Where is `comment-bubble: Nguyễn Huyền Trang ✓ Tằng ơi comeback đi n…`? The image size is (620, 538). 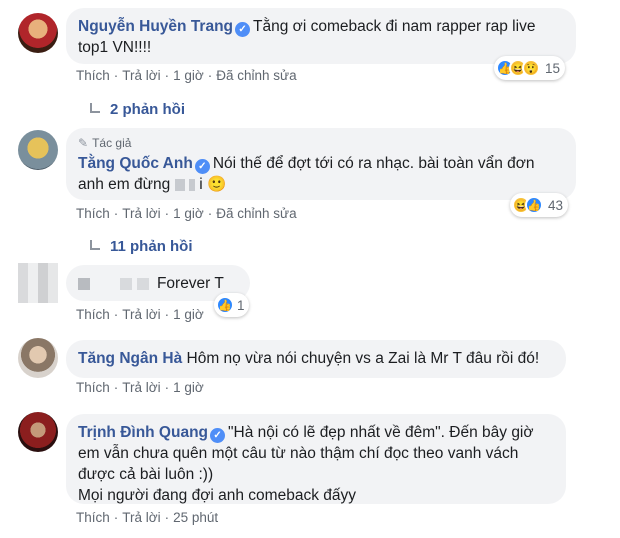 comment-bubble: Nguyễn Huyền Trang ✓ Tằng ơi comeback đi n… is located at coordinates (321, 36).